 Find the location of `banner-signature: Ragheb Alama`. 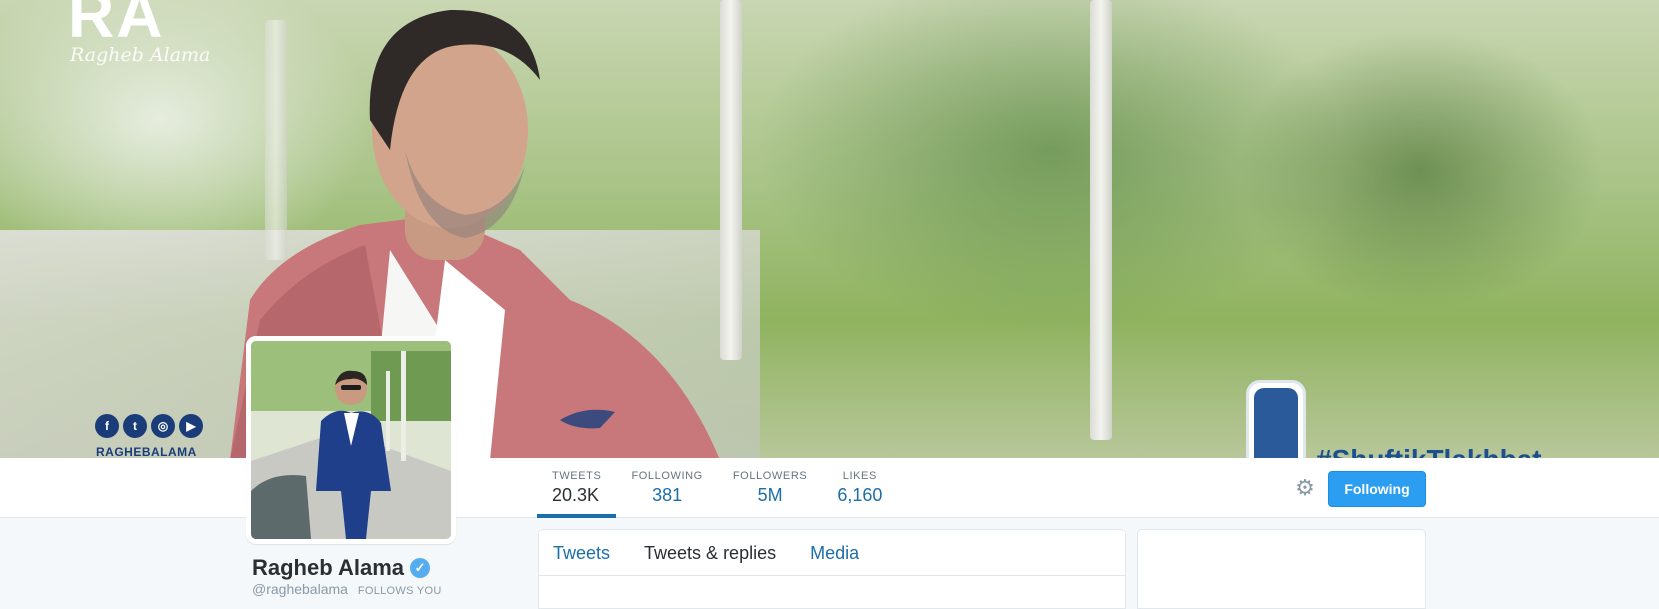

banner-signature: Ragheb Alama is located at coordinates (140, 55).